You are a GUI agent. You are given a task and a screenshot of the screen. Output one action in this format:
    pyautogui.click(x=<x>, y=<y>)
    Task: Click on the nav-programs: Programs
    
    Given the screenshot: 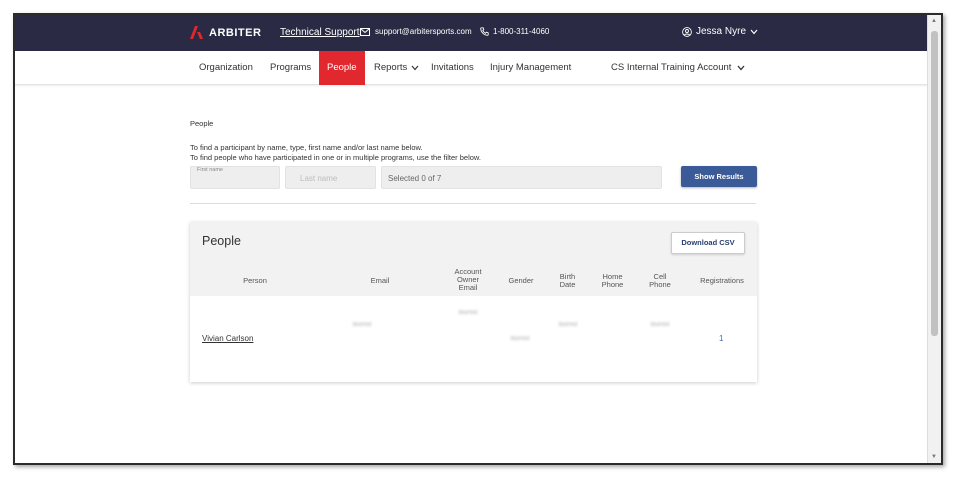 What is the action you would take?
    pyautogui.click(x=290, y=68)
    